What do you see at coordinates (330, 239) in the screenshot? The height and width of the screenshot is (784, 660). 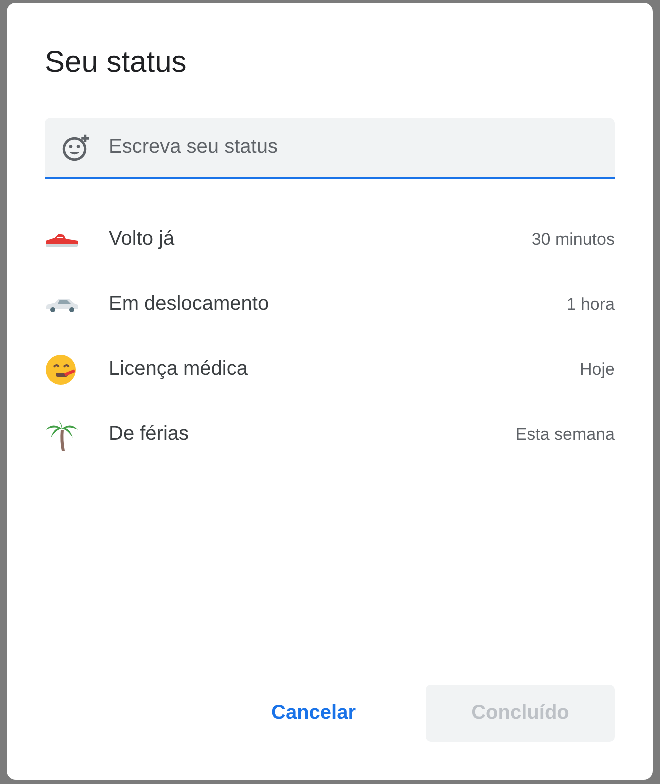 I see `status-preset-item: Volto já 30 minutos` at bounding box center [330, 239].